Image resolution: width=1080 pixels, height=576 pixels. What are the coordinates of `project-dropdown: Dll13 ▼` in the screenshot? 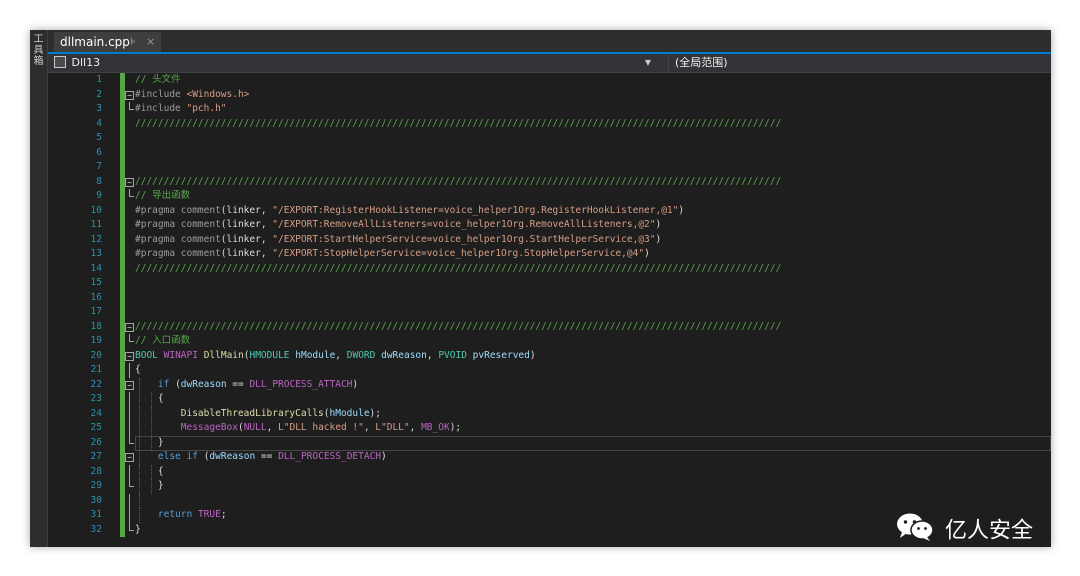 It's located at (352, 63).